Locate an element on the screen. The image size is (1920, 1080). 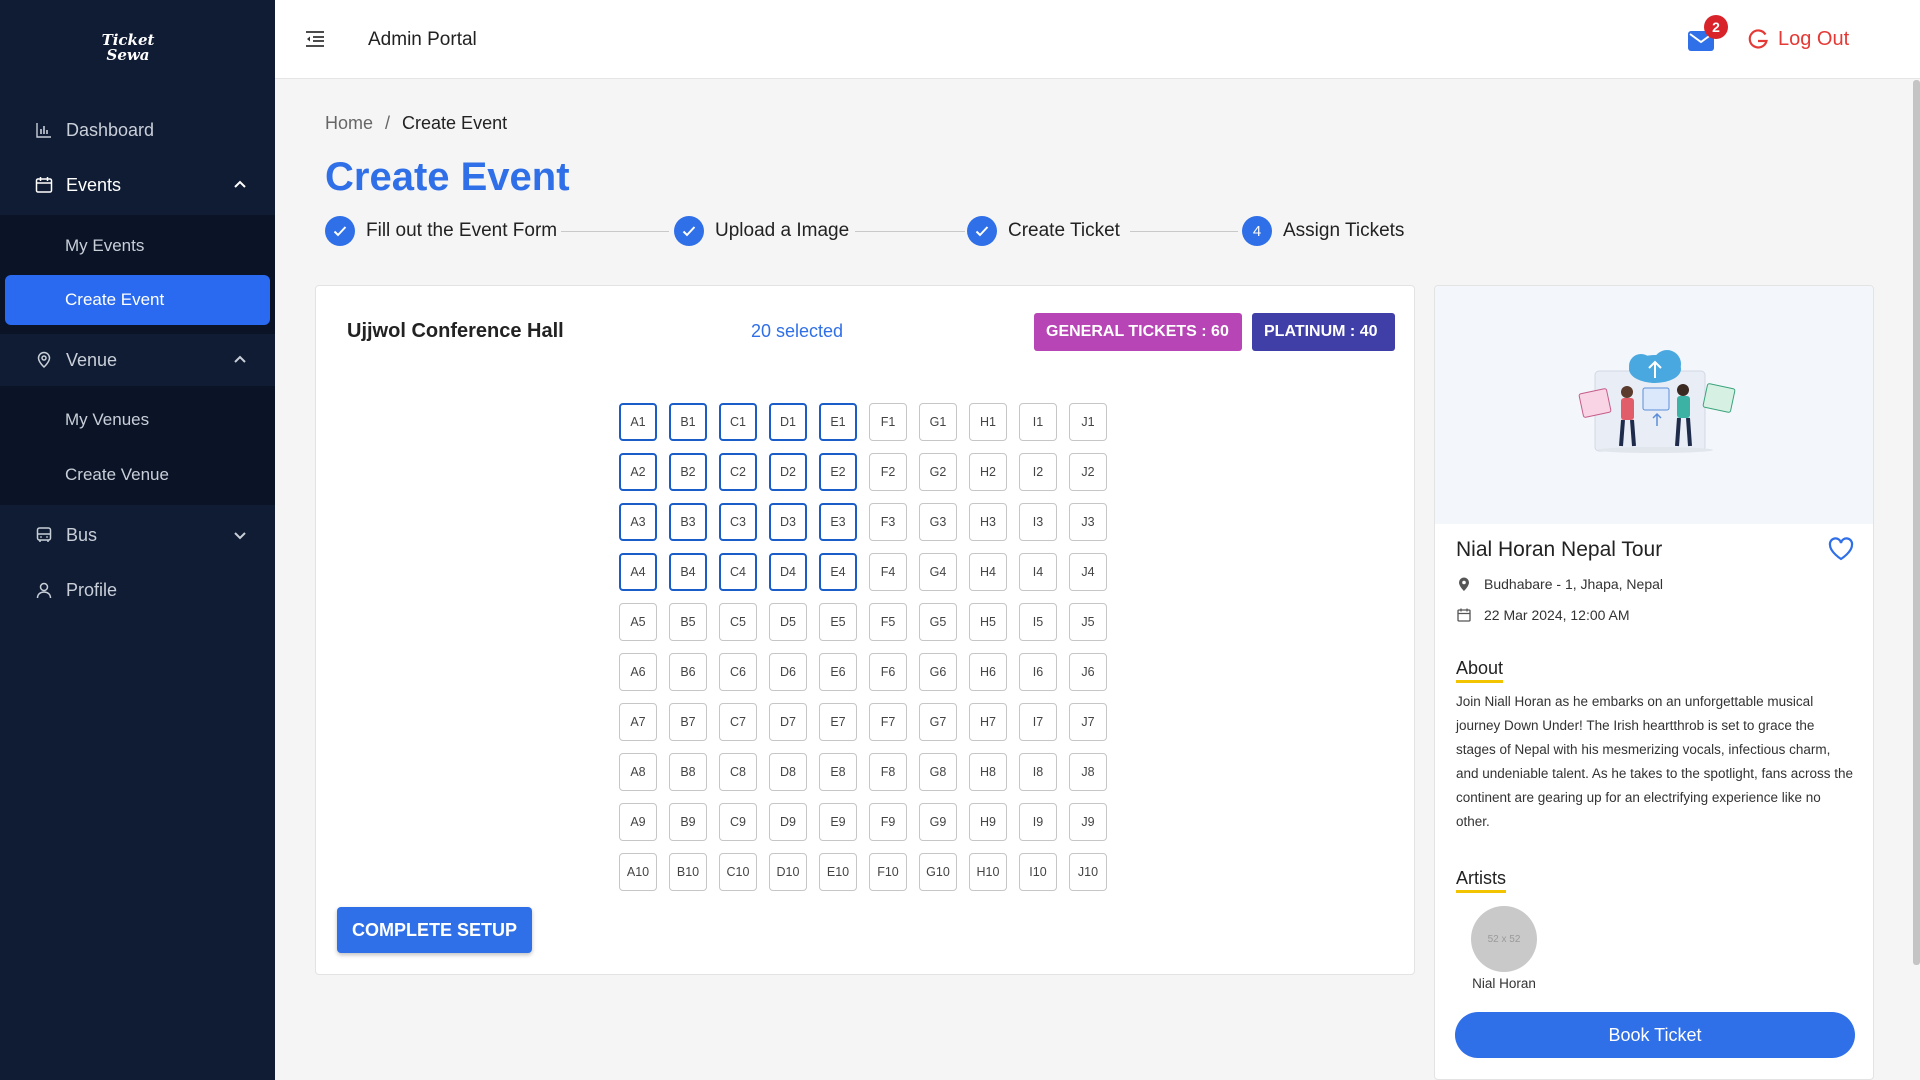
seat-e5: E5 is located at coordinates (838, 622).